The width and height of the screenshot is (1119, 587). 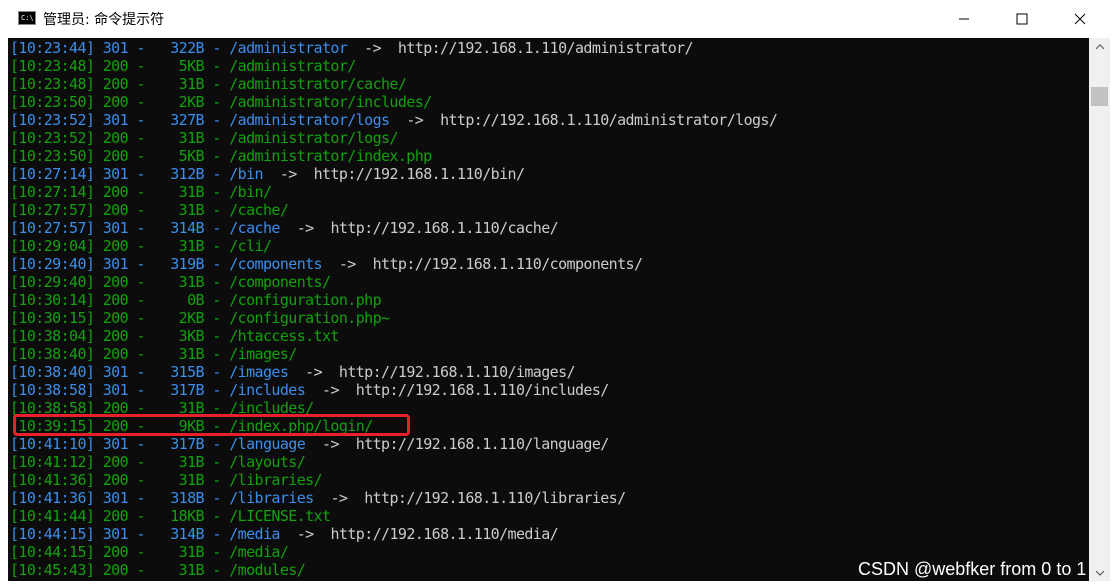 I want to click on cmd-app-icon: C:\, so click(x=27, y=18).